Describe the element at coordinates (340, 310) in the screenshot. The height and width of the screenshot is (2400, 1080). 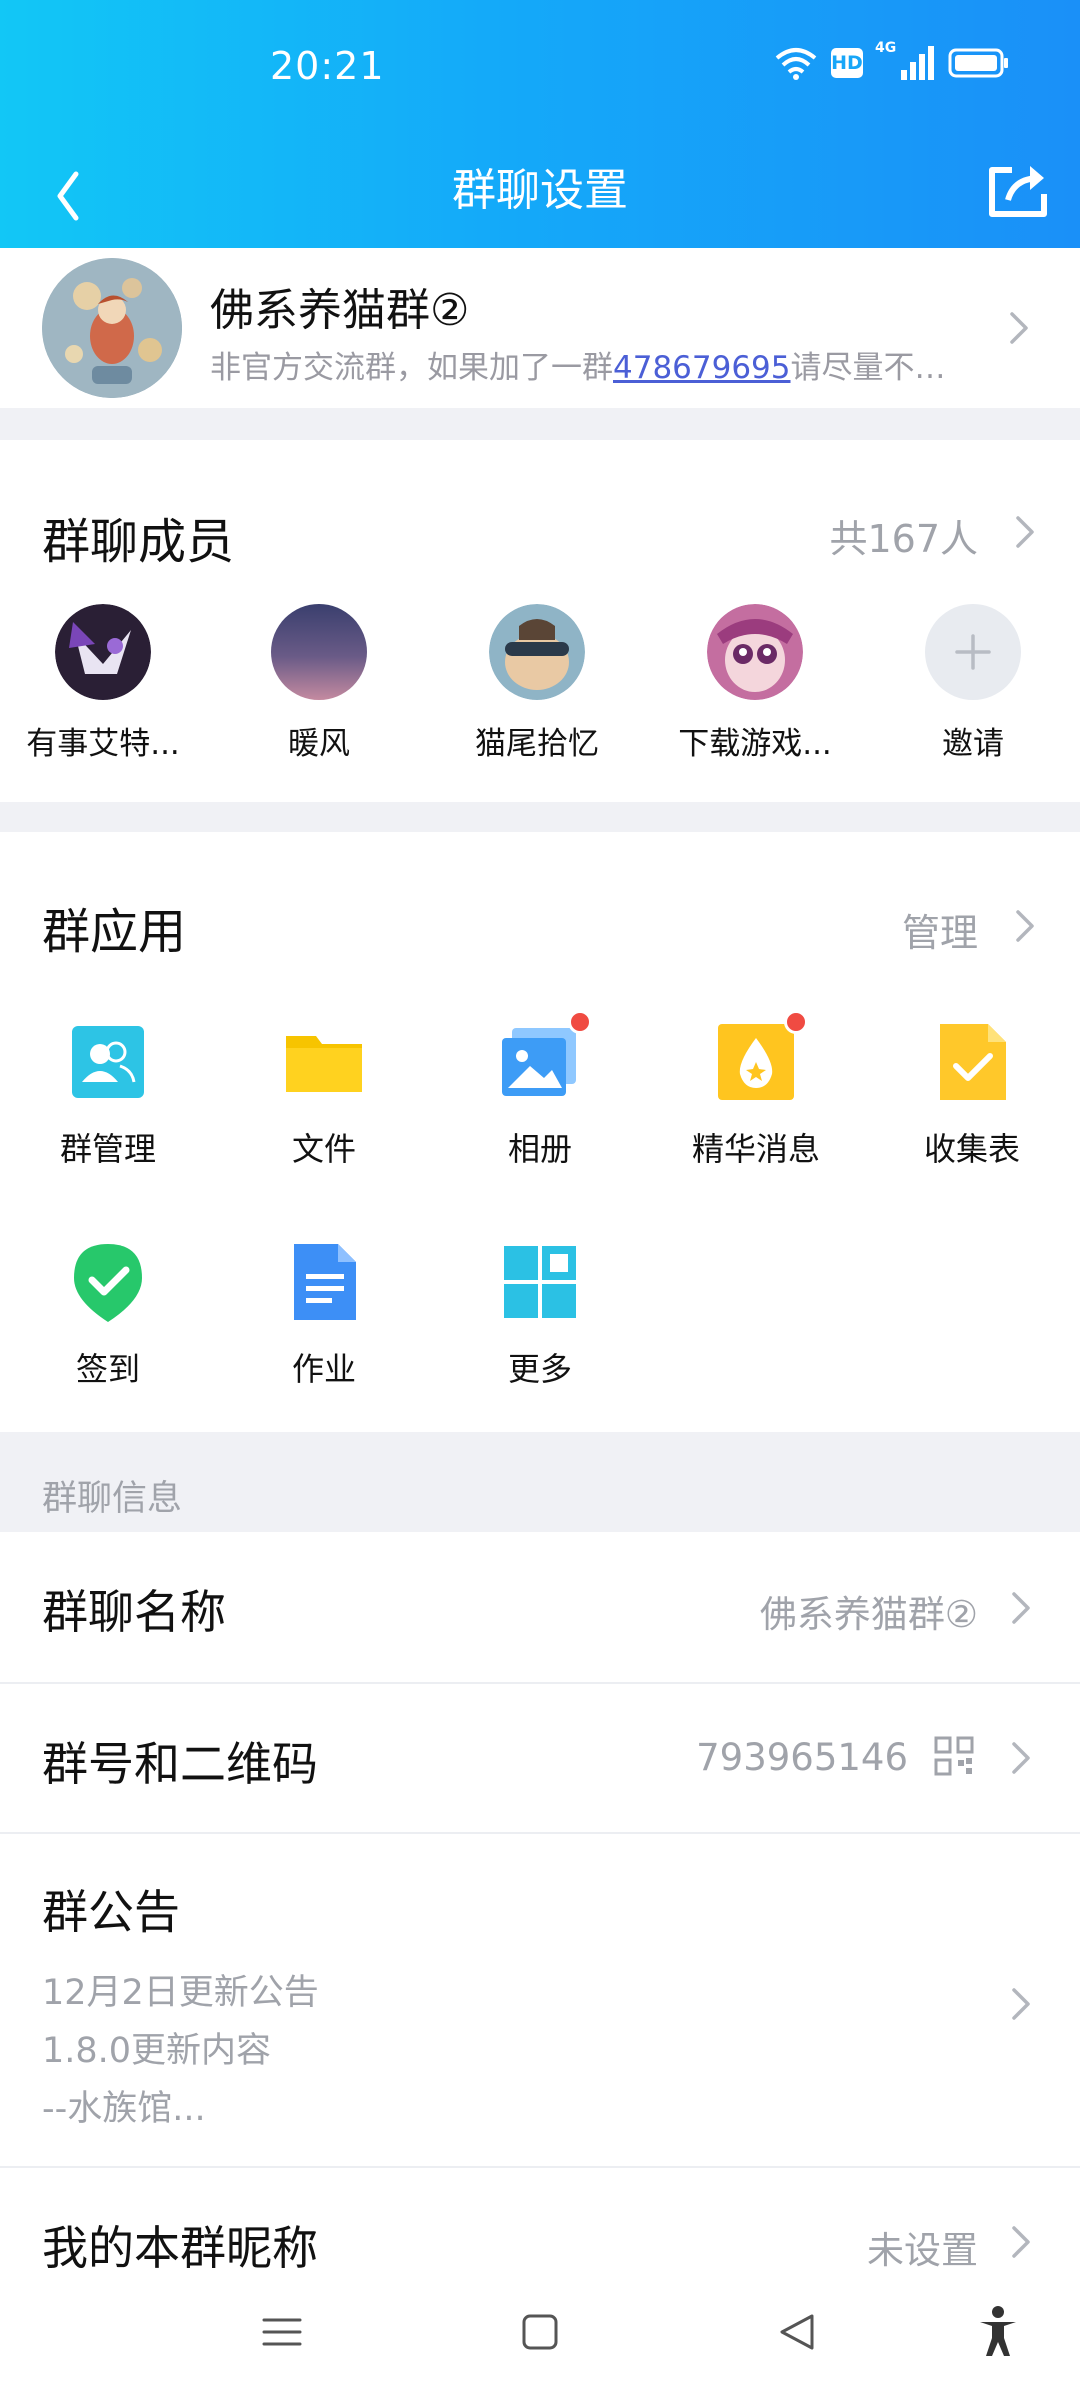
I see `group-name: 佛系养猫群②` at that location.